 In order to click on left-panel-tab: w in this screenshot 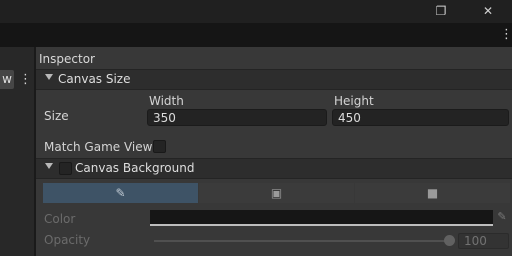, I will do `click(7, 79)`.